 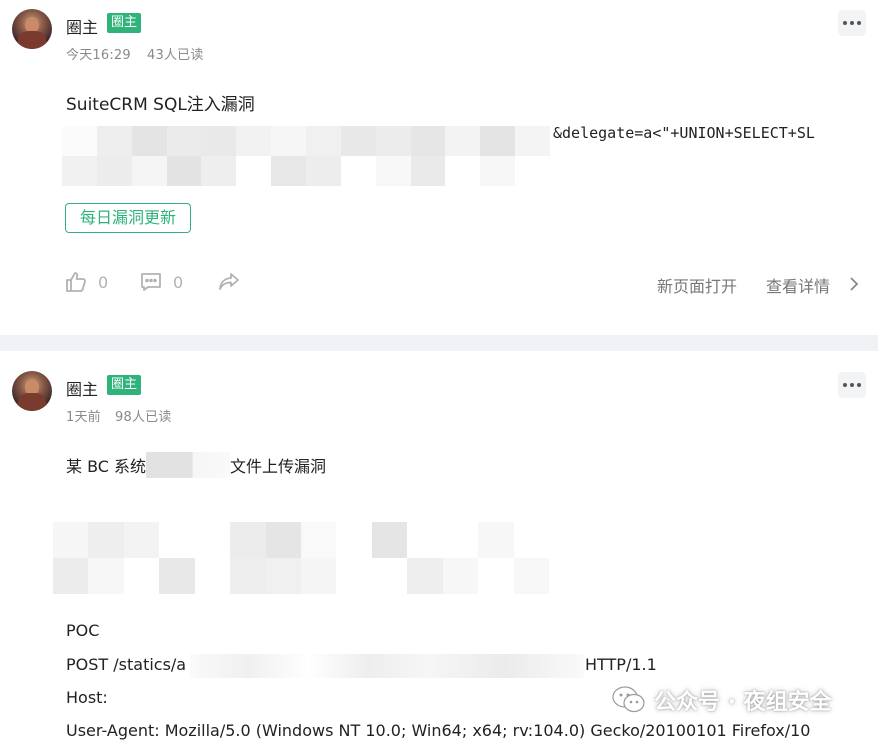 I want to click on watermark-text: 公众号 · 夜组安全, so click(x=743, y=702).